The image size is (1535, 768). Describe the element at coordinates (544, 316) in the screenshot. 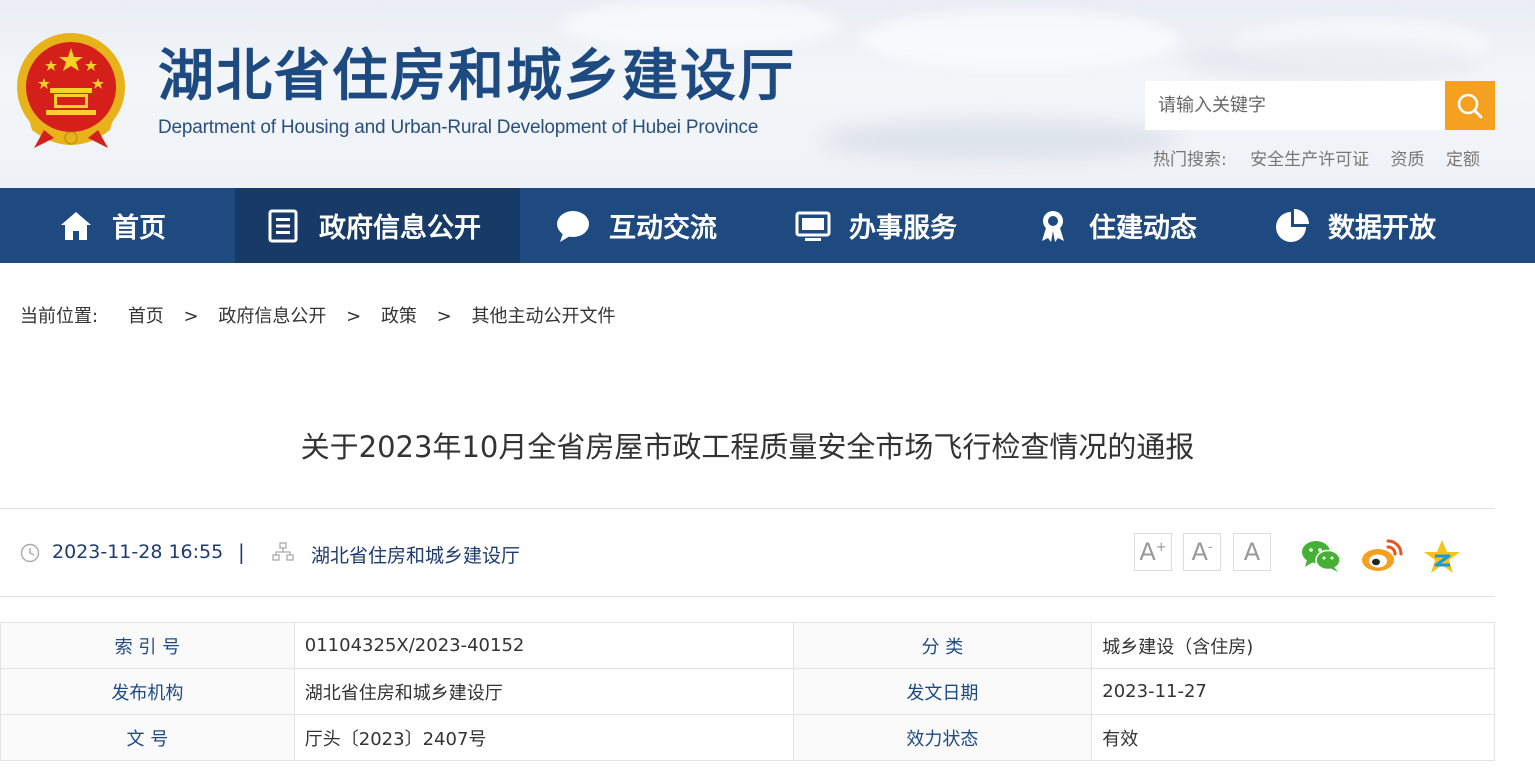

I see `breadcrumb-link-other-files: 其他主动公开文件` at that location.